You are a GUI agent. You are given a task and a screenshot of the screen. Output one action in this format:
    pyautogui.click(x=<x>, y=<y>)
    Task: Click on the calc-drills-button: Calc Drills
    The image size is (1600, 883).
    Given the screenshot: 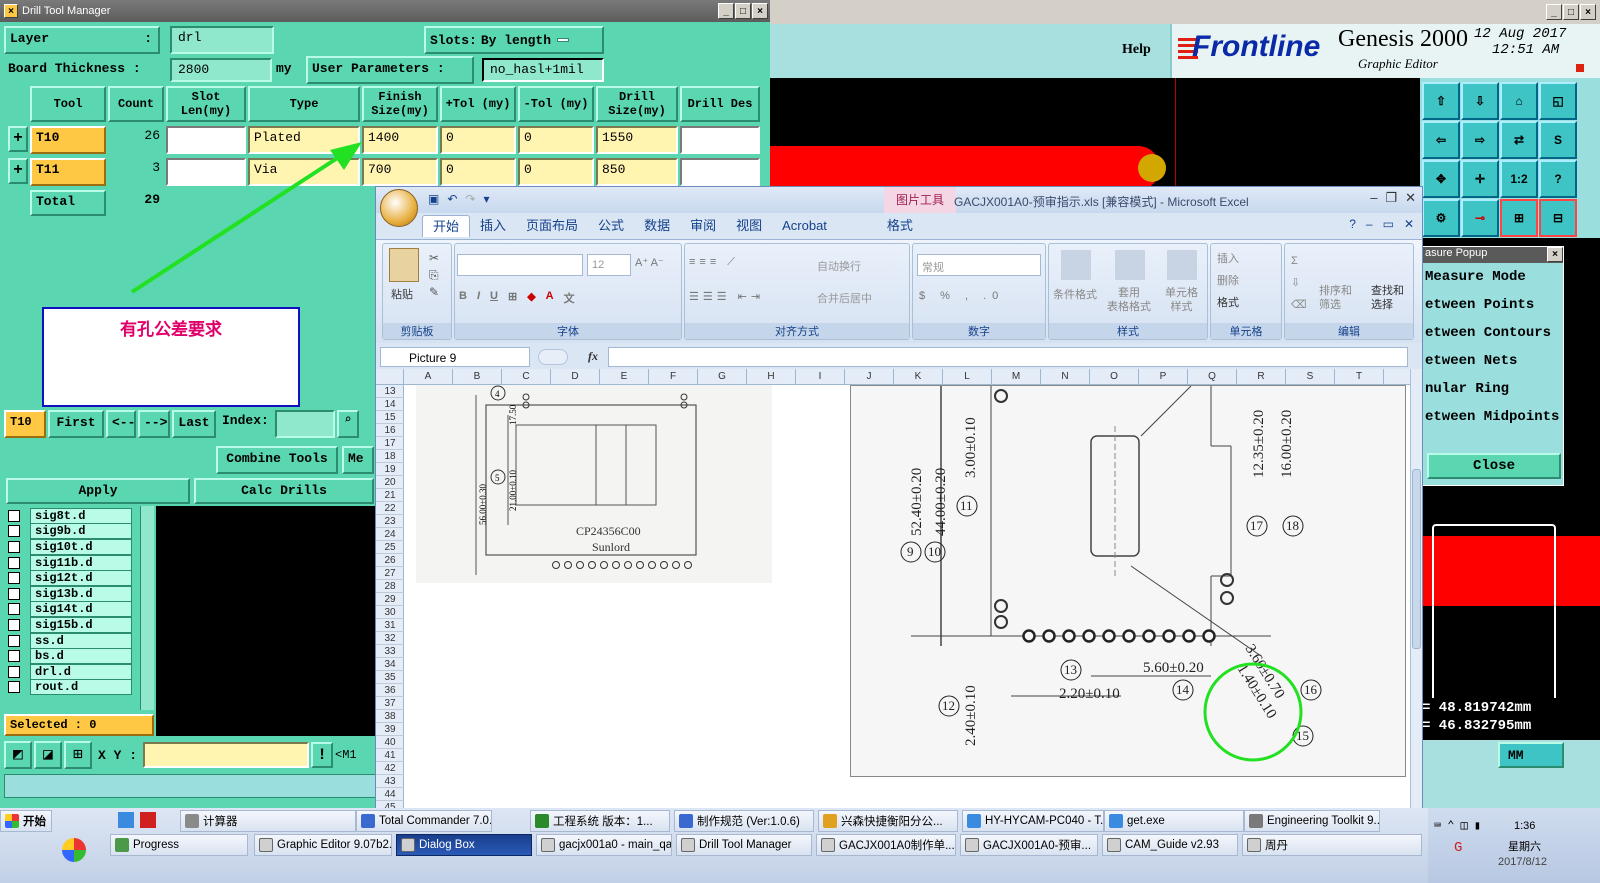 What is the action you would take?
    pyautogui.click(x=284, y=491)
    